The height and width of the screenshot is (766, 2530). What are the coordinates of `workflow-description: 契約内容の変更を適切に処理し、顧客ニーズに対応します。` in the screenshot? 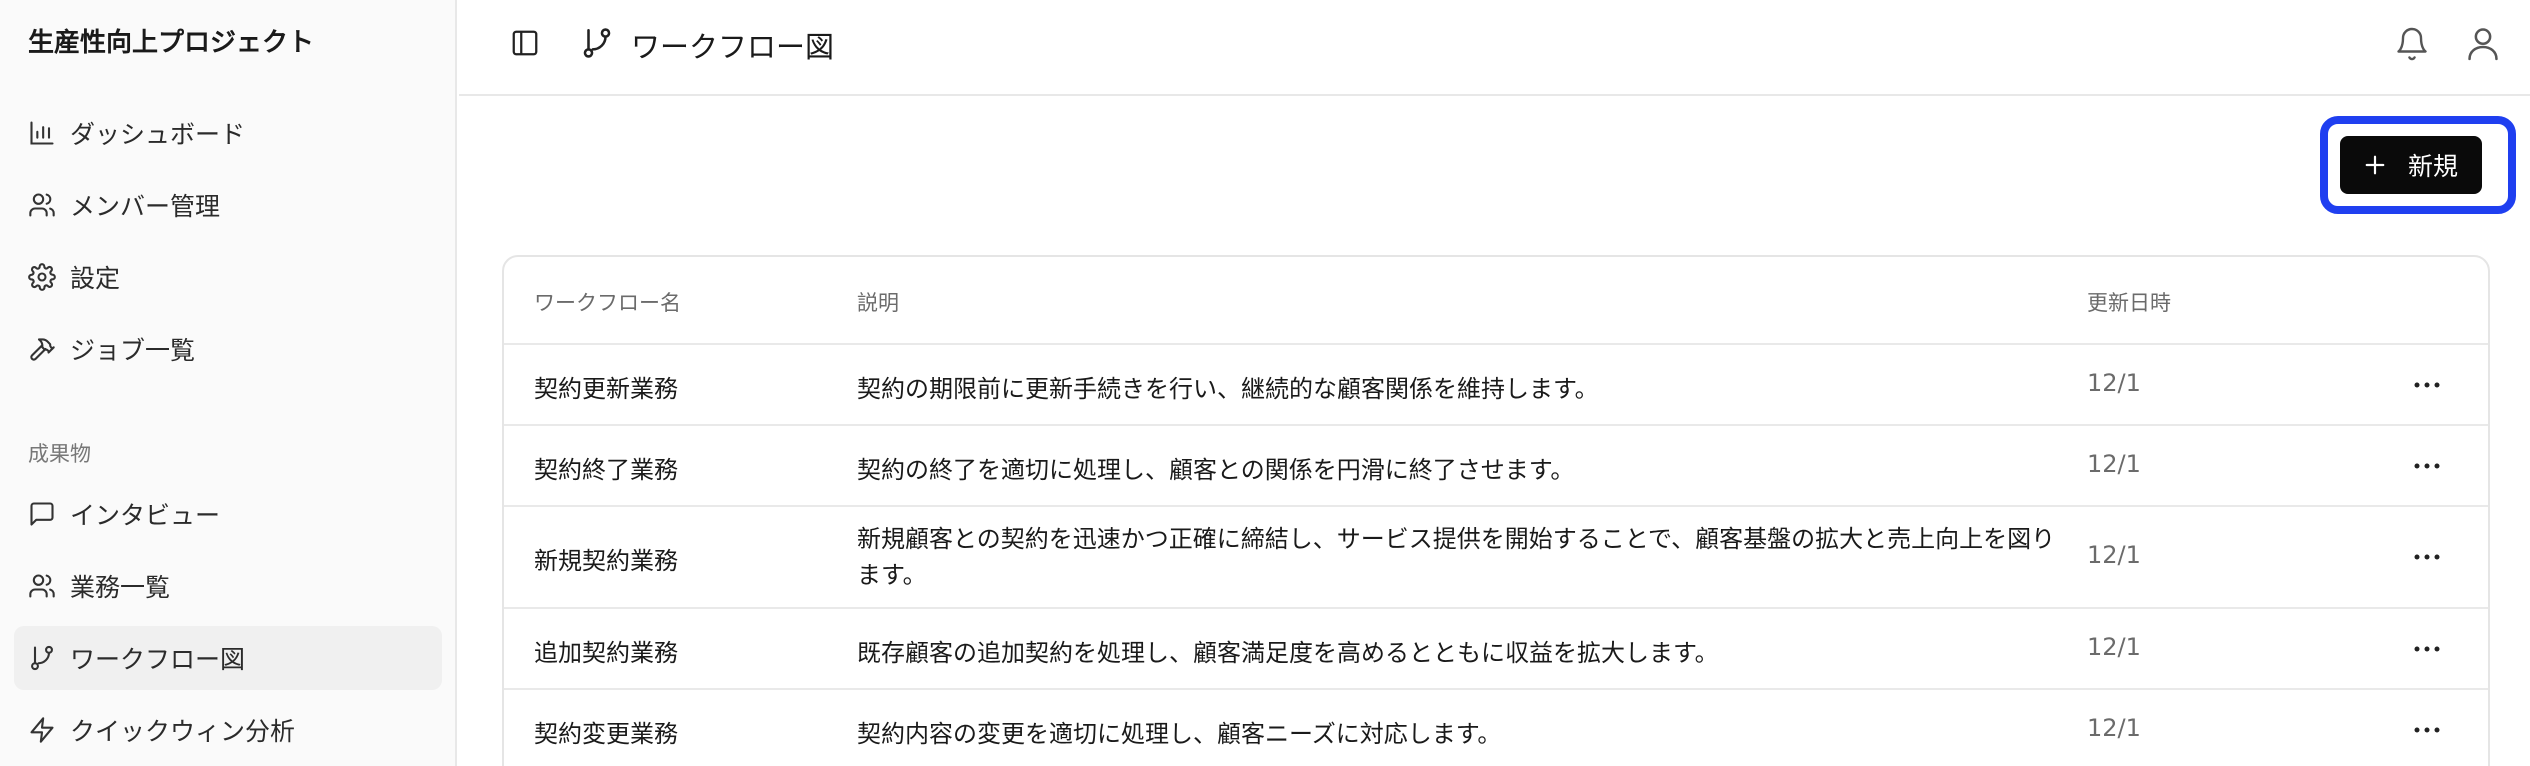 It's located at (1179, 734).